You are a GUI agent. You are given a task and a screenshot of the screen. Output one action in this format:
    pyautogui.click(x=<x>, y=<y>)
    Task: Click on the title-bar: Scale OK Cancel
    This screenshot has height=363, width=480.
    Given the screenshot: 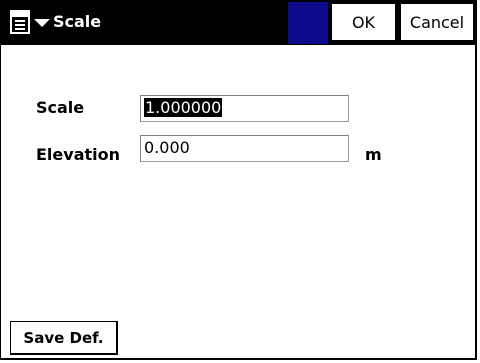 What is the action you would take?
    pyautogui.click(x=238, y=23)
    